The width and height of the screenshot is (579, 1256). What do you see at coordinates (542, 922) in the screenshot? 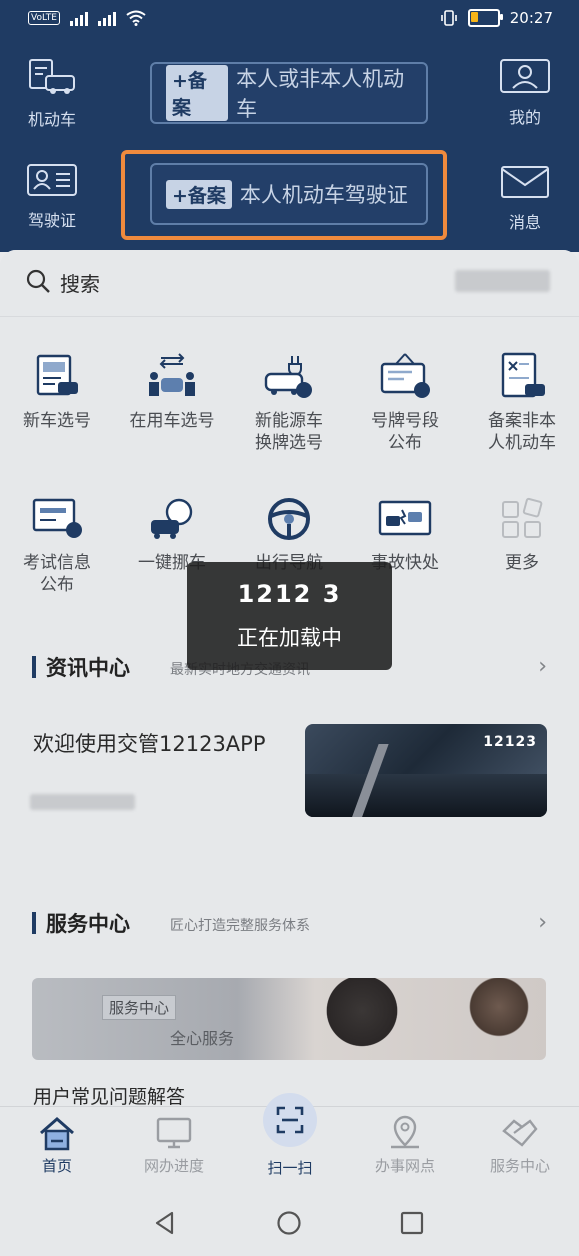
I see `chevron-right-icon-2: ›` at bounding box center [542, 922].